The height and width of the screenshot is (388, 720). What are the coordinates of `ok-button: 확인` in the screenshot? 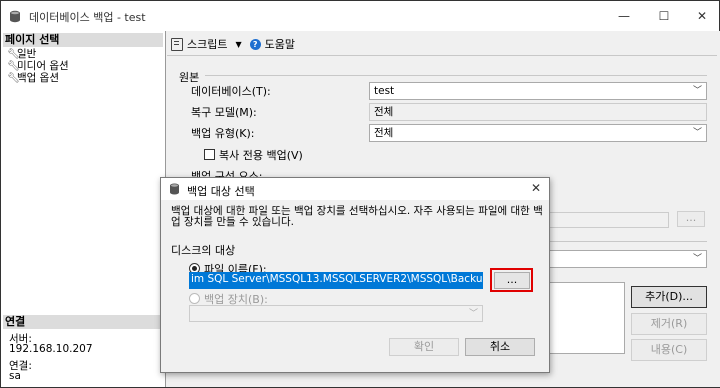 It's located at (424, 347).